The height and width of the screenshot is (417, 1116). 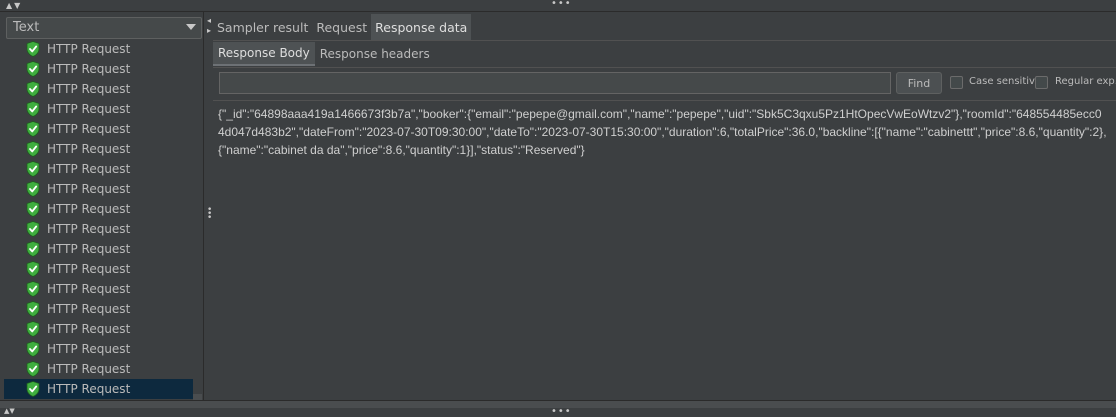 I want to click on result-tabs: Sampler result Request Response data, so click(x=342, y=27).